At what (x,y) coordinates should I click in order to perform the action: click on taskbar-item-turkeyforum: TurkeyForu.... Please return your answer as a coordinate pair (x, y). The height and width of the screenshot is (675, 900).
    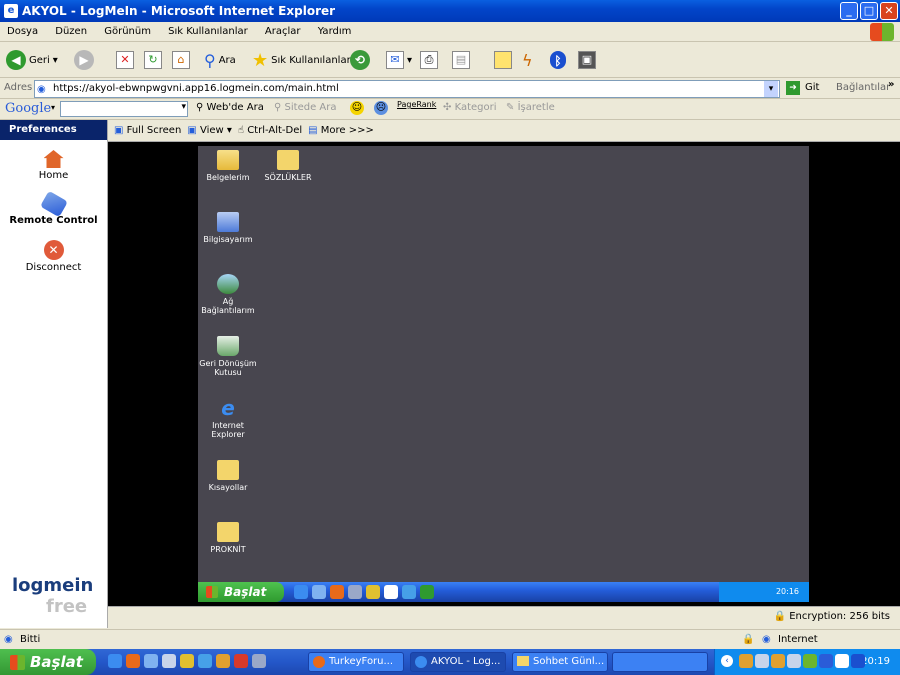
    Looking at the image, I should click on (356, 662).